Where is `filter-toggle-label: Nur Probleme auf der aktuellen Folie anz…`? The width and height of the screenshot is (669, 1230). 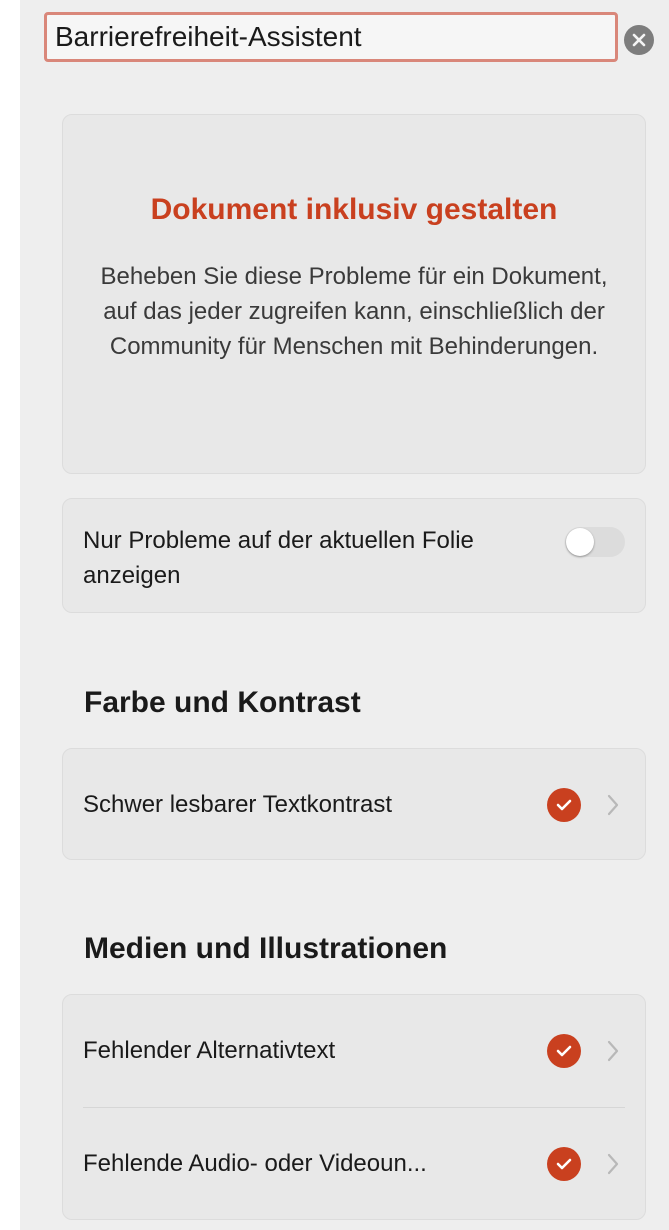 filter-toggle-label: Nur Probleme auf der aktuellen Folie anz… is located at coordinates (278, 558).